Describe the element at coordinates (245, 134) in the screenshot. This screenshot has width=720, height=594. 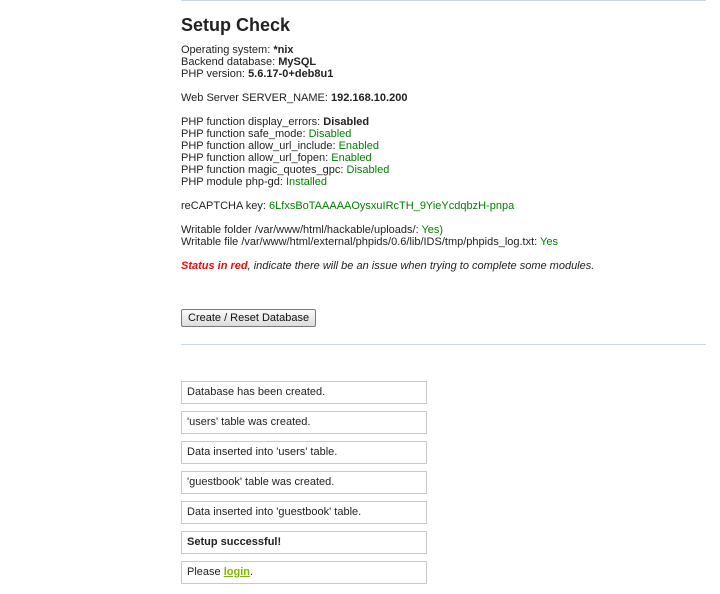
I see `php-function-label: PHP function safe_mode:` at that location.